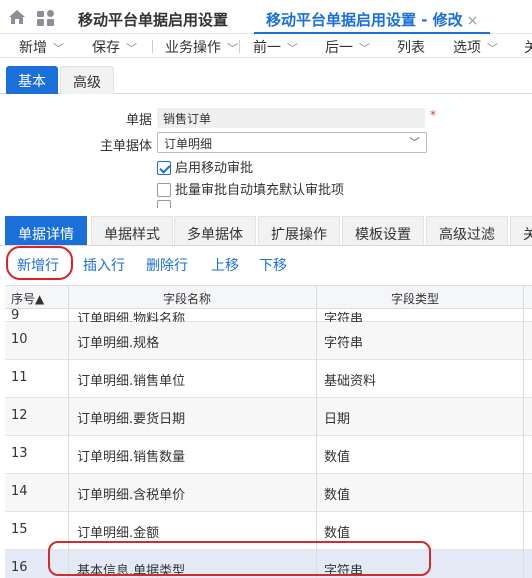 This screenshot has height=578, width=532. Describe the element at coordinates (15, 315) in the screenshot. I see `seq-cell: 9` at that location.